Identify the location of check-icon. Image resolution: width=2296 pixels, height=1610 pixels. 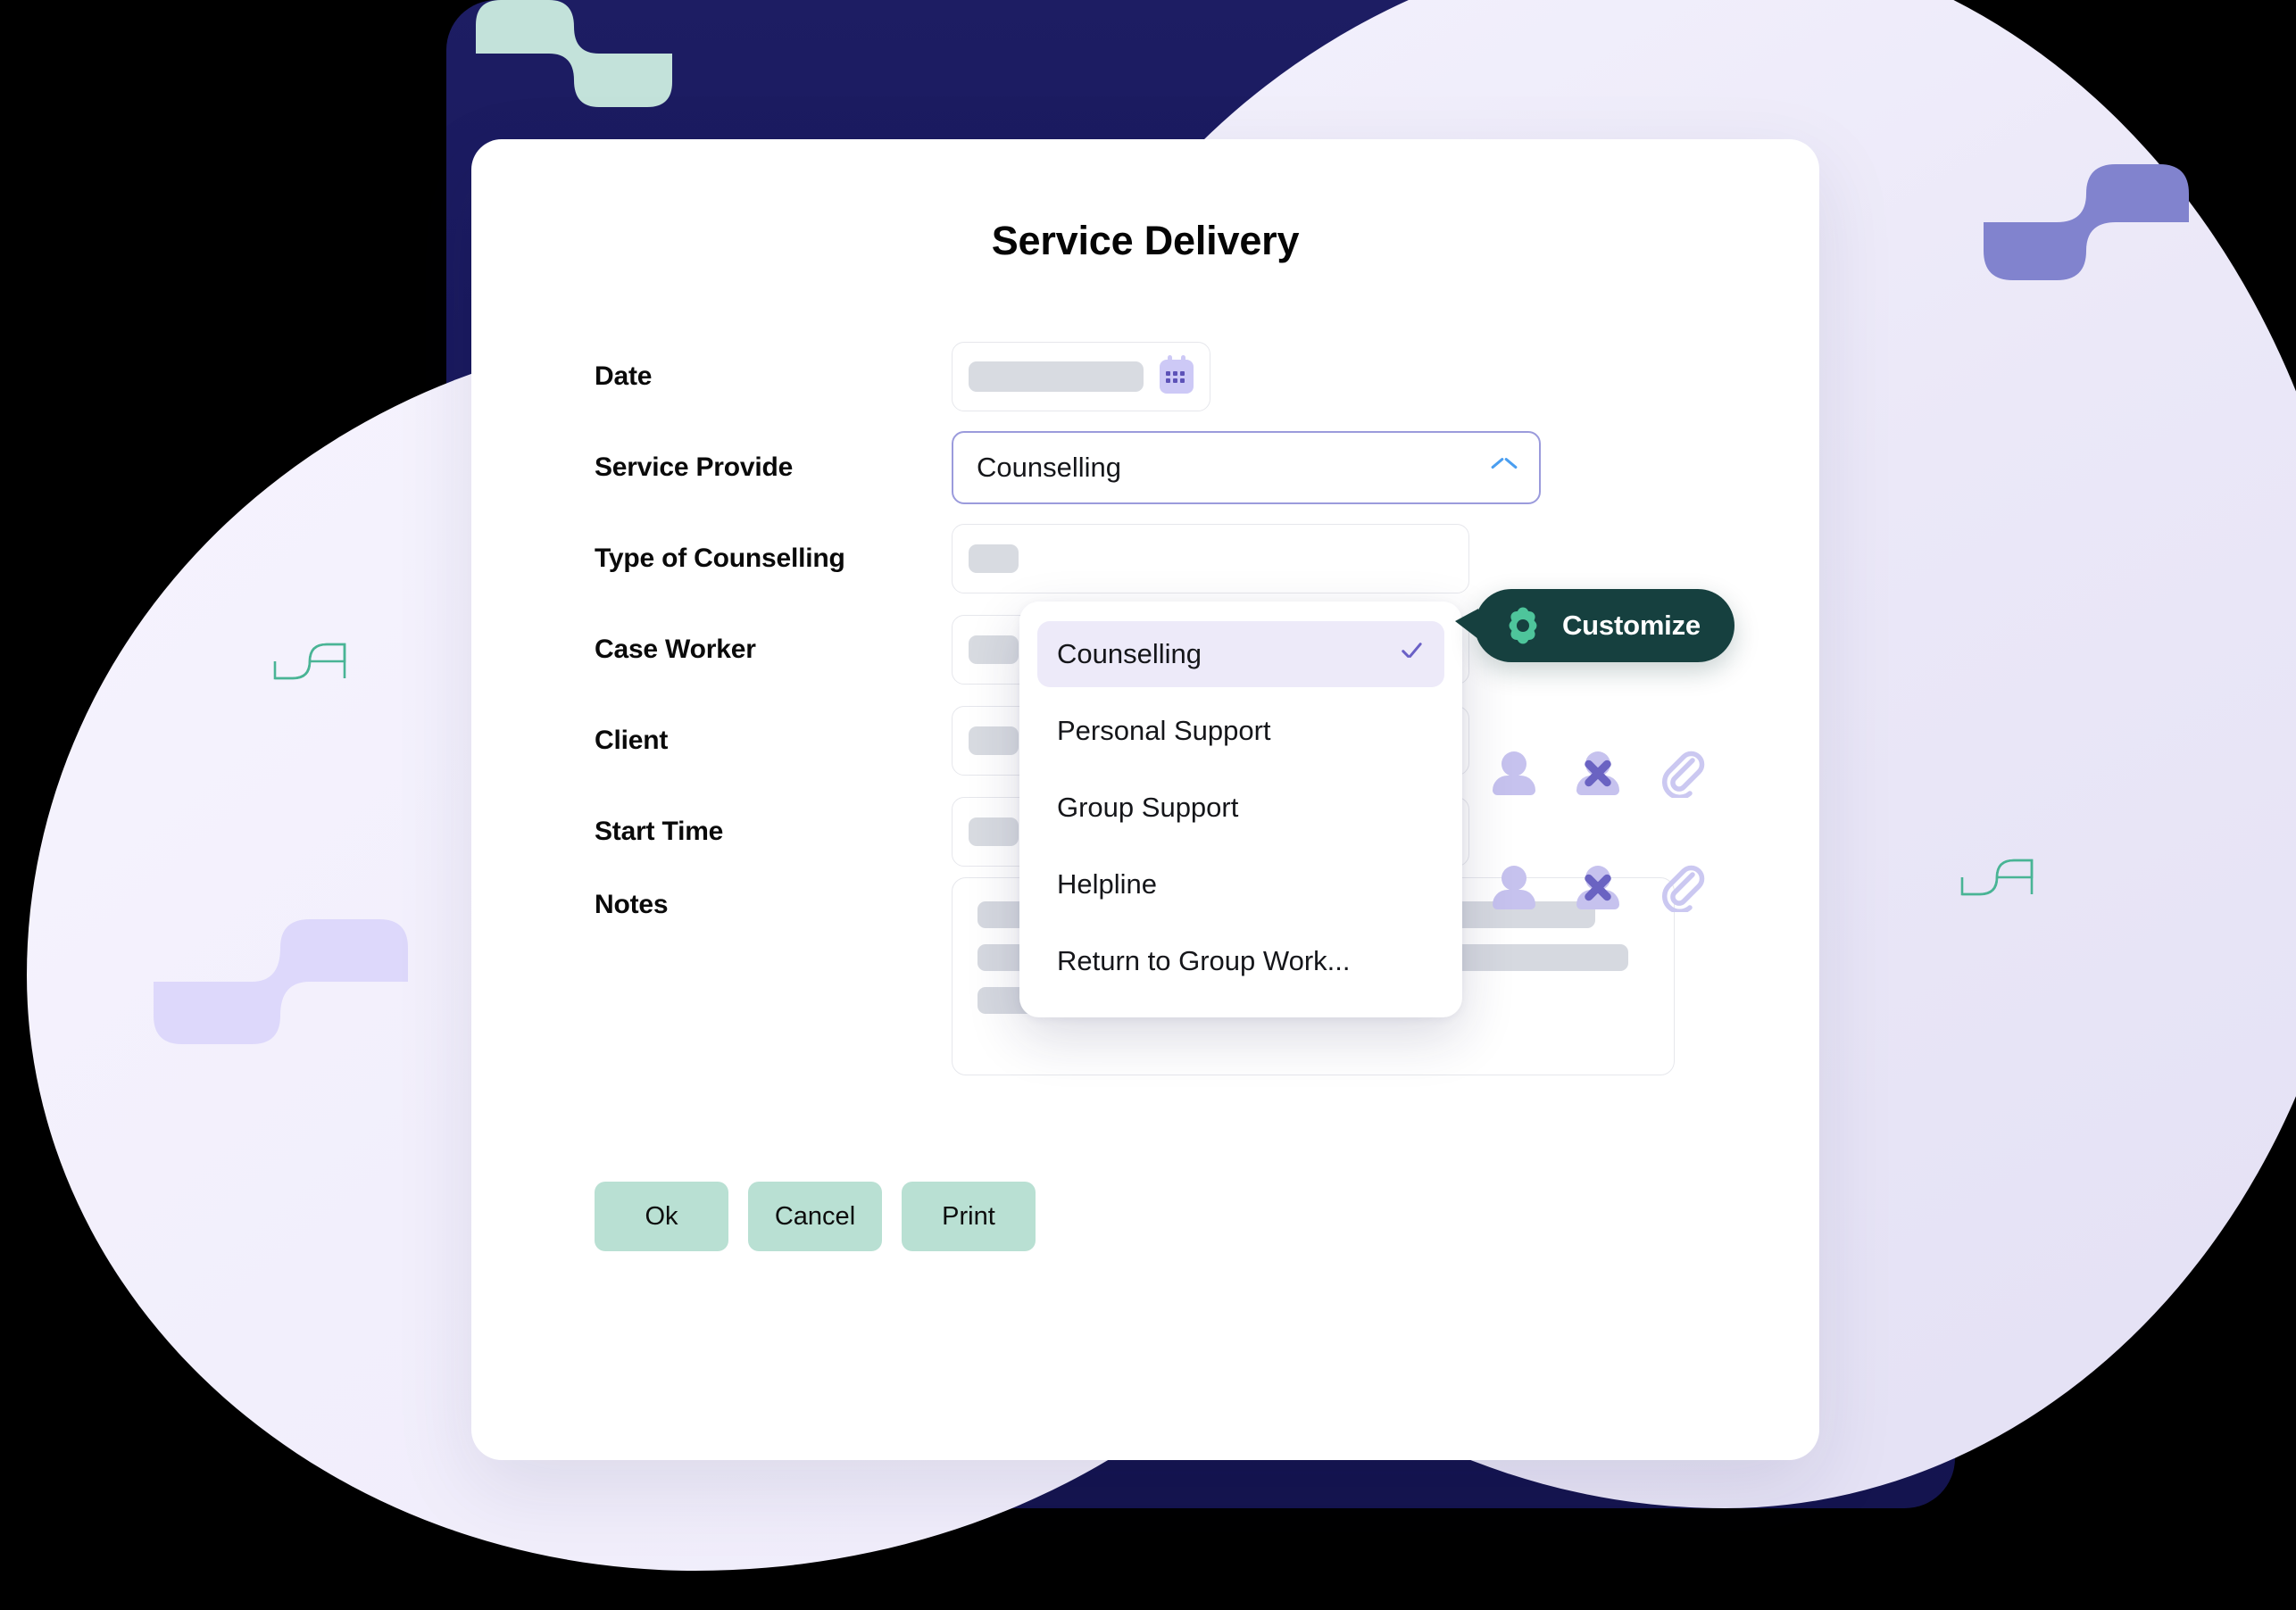
(1411, 654).